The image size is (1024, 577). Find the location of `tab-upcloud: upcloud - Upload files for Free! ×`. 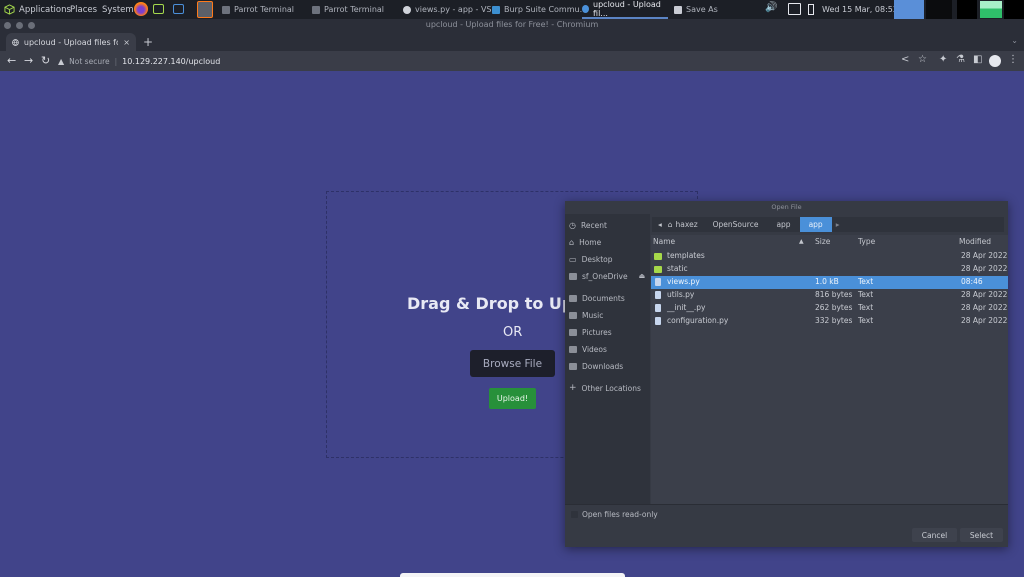

tab-upcloud: upcloud - Upload files for Free! × is located at coordinates (71, 42).